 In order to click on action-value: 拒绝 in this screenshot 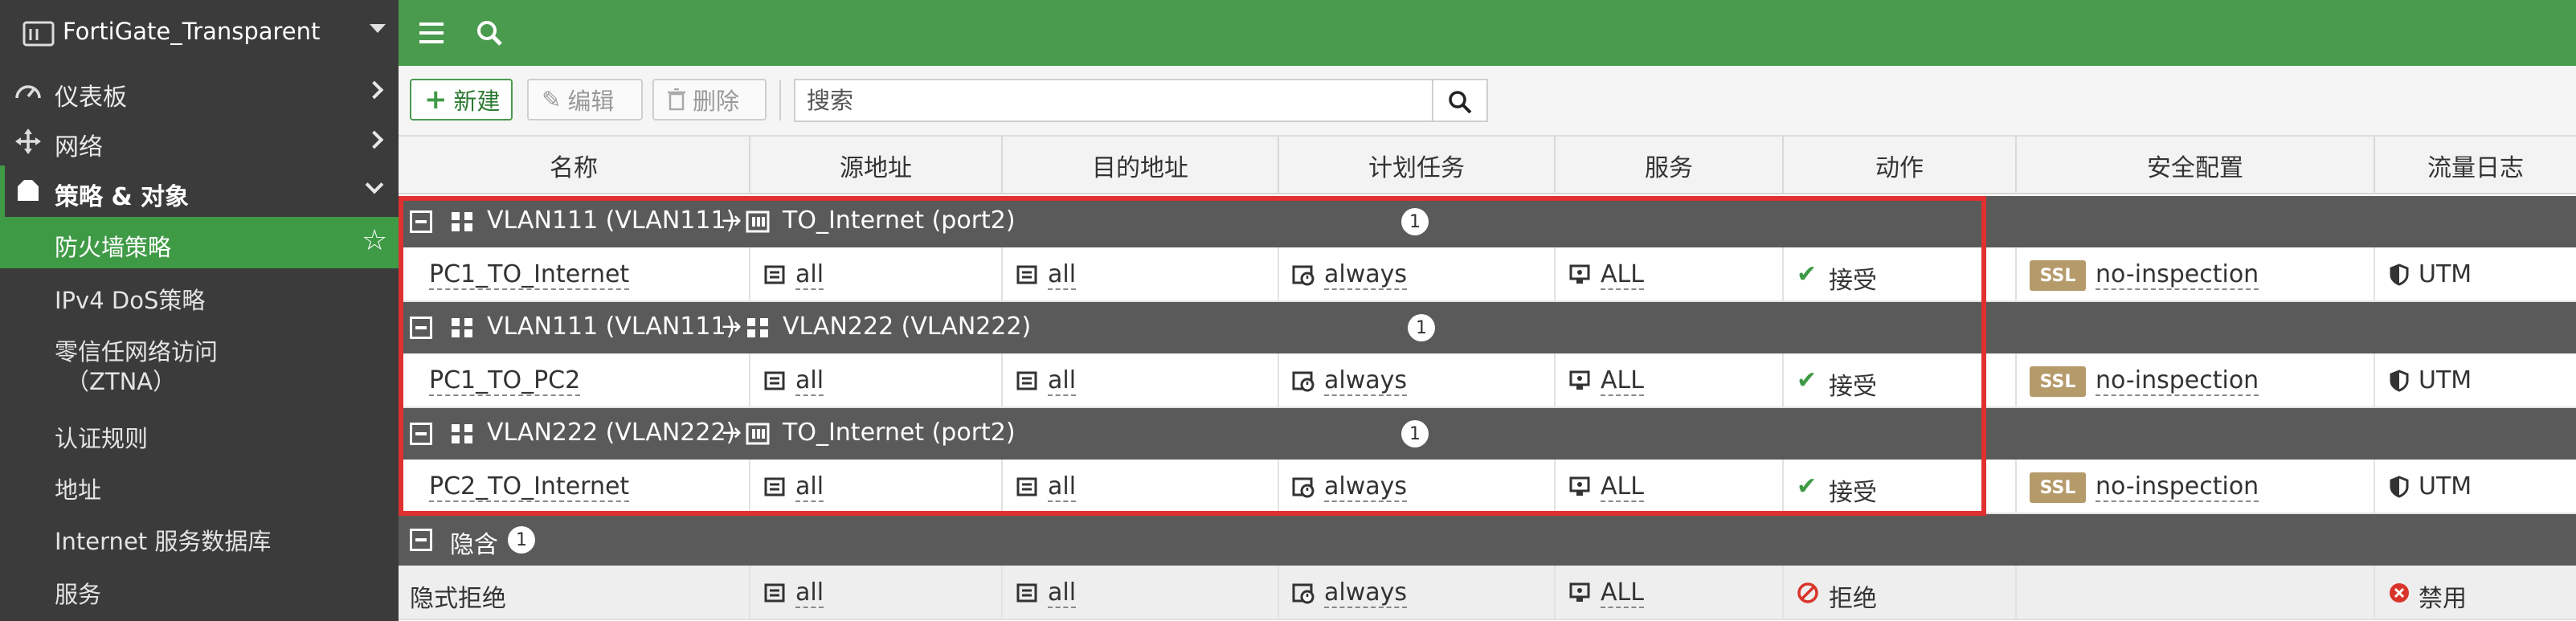, I will do `click(1853, 599)`.